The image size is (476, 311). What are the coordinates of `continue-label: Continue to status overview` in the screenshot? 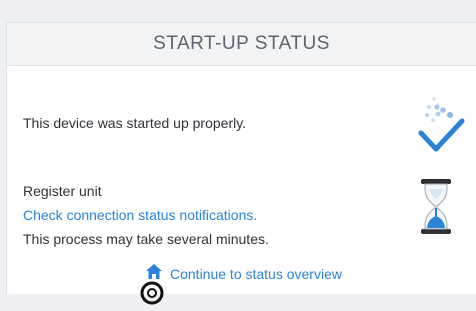 It's located at (256, 274).